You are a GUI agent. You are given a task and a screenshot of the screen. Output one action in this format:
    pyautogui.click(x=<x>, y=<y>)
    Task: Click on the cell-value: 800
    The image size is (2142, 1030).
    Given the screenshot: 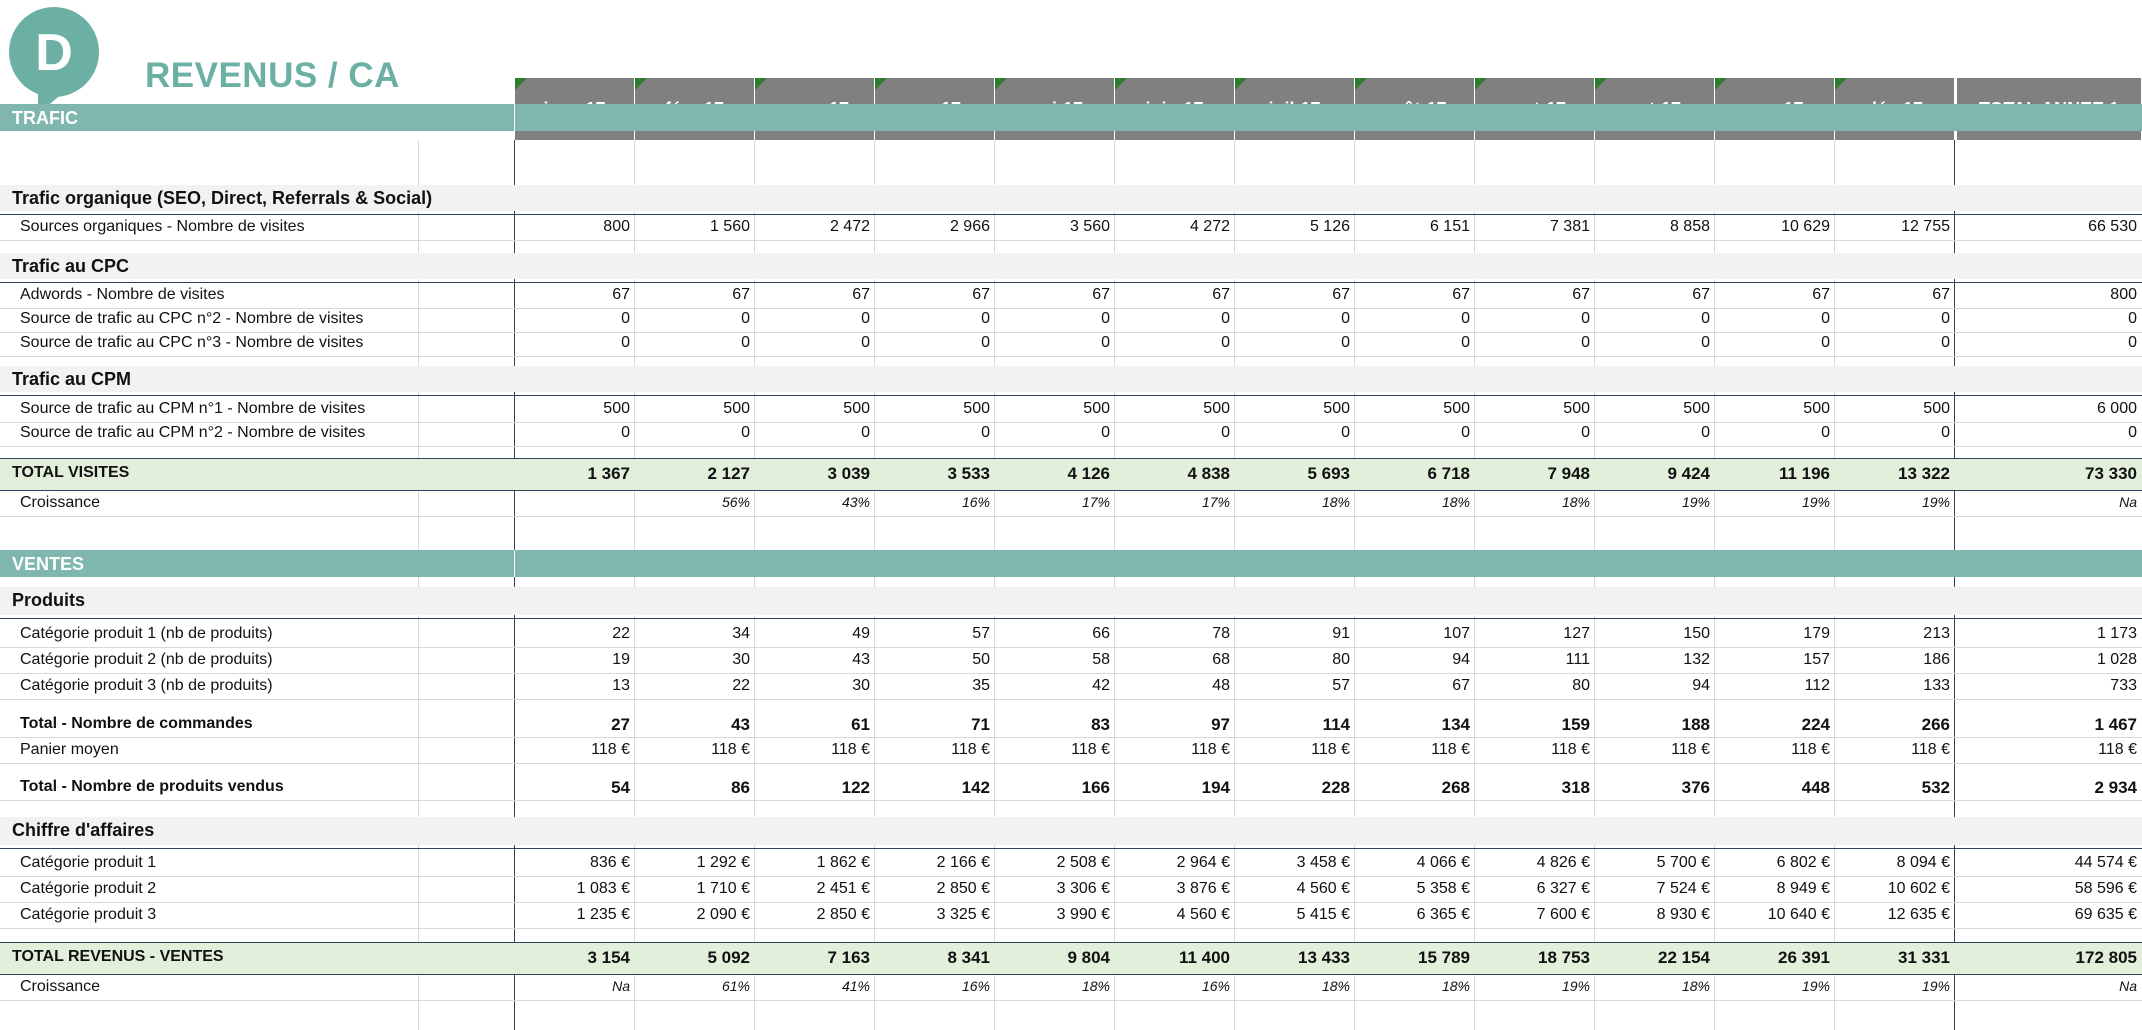 What is the action you would take?
    pyautogui.click(x=575, y=227)
    